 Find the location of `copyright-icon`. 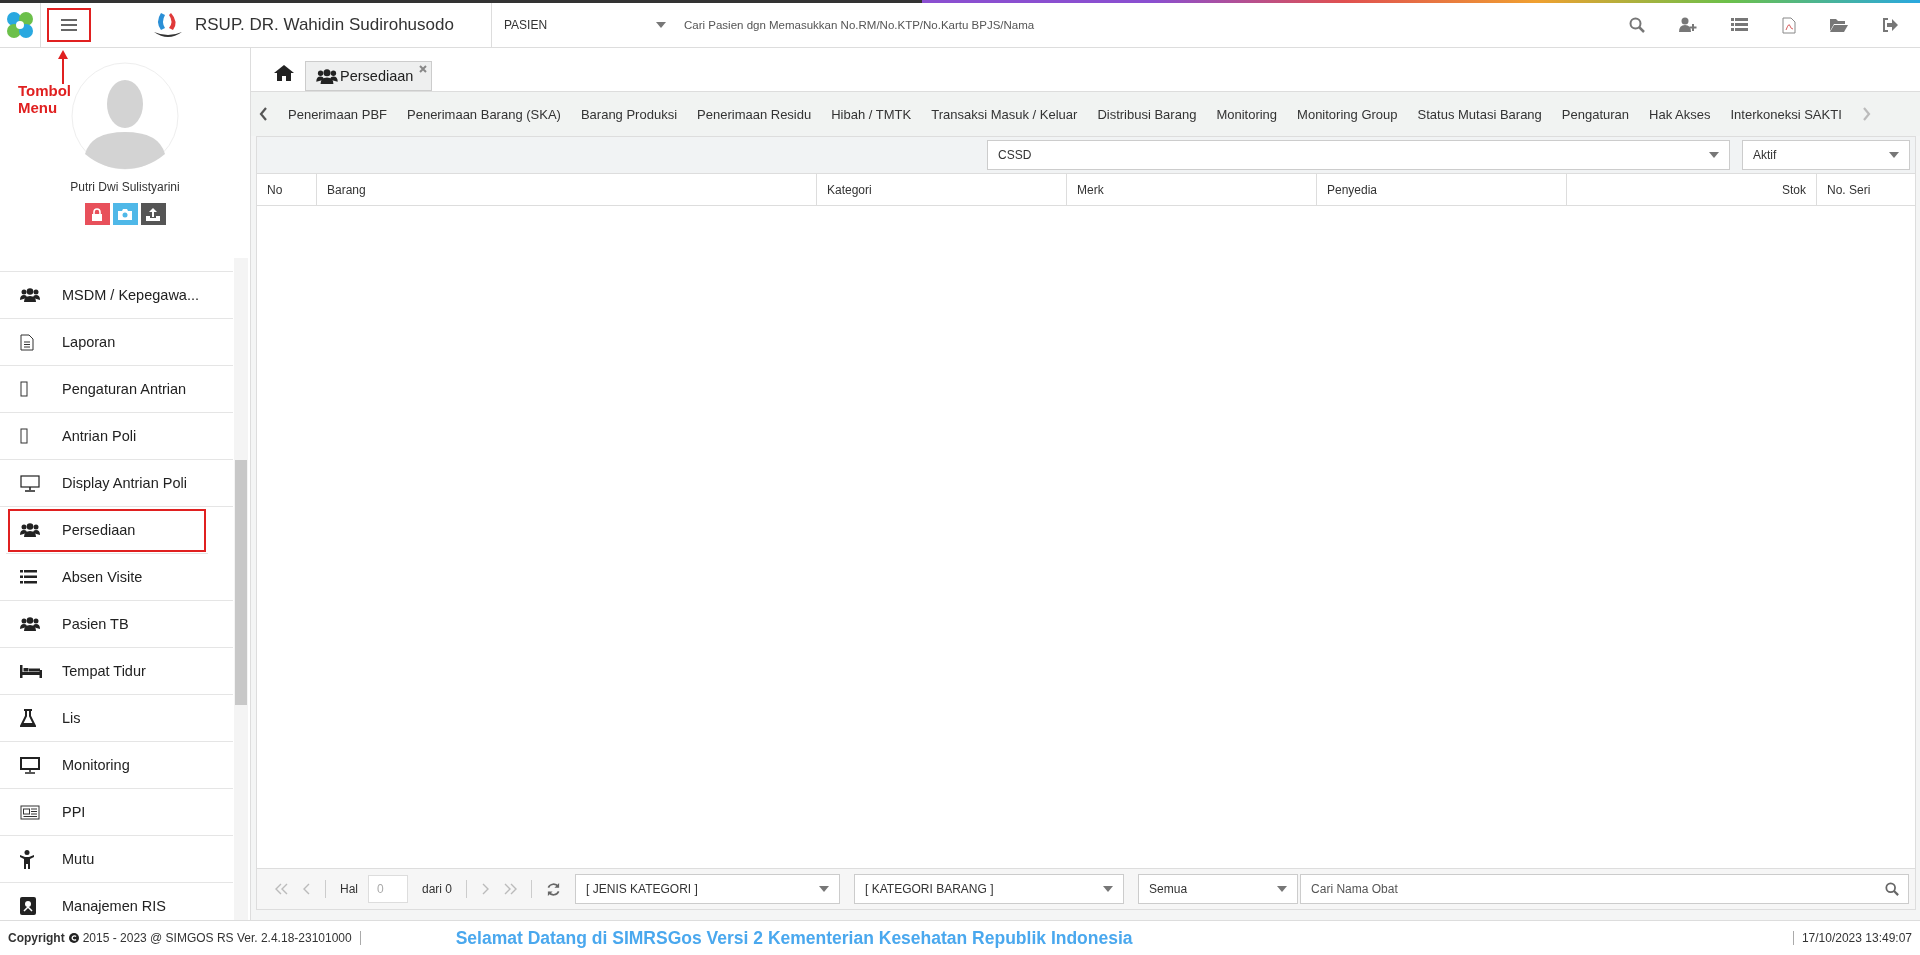

copyright-icon is located at coordinates (73, 938).